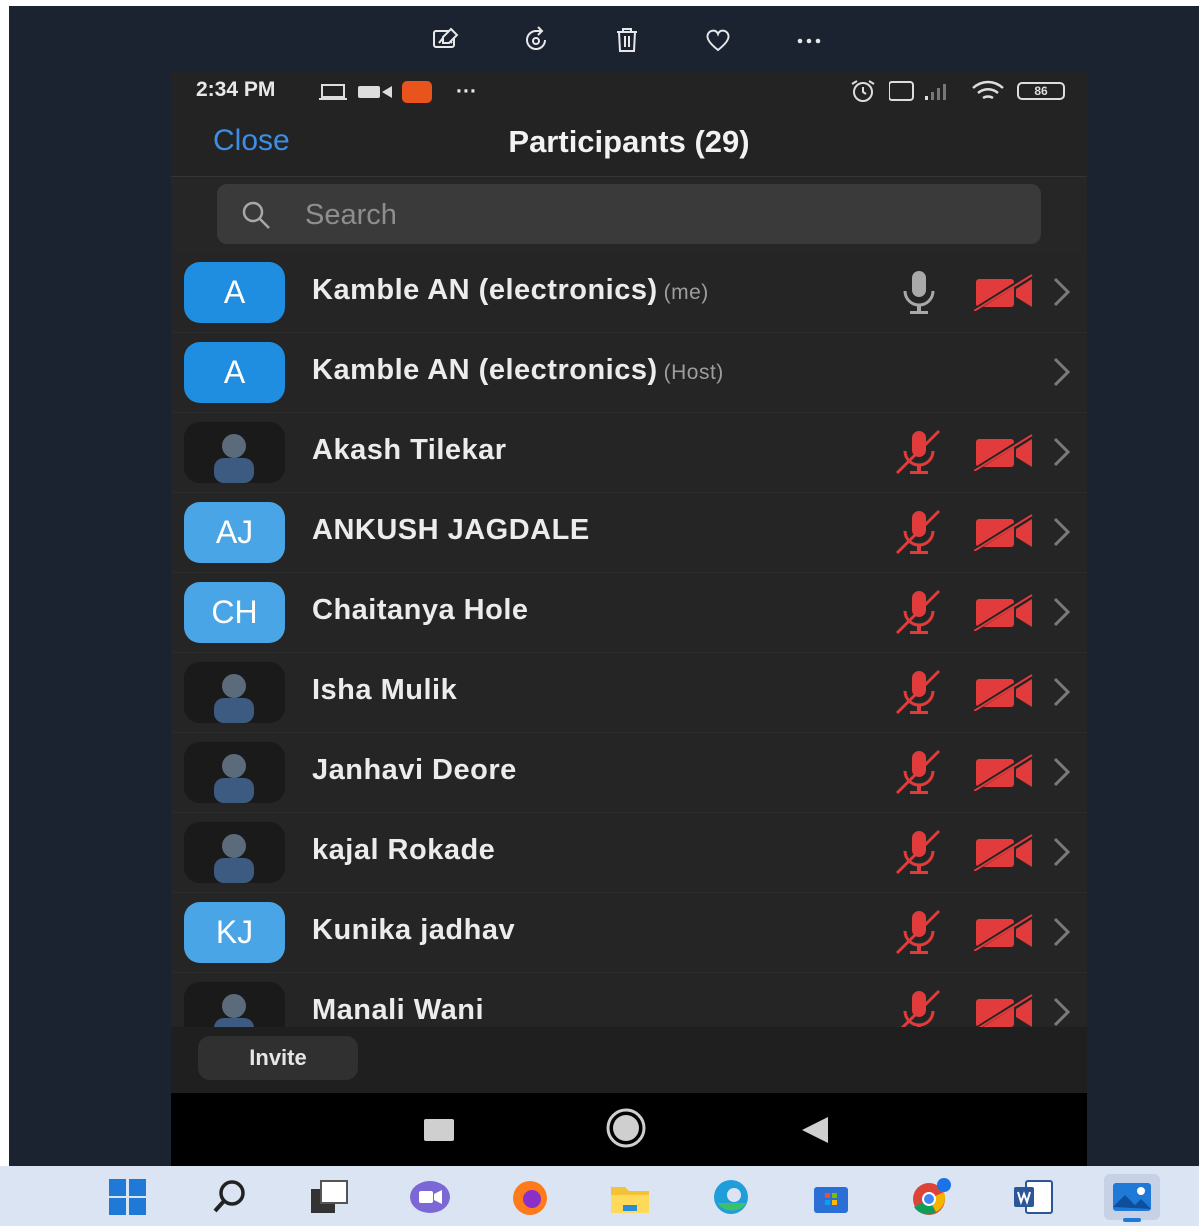  I want to click on home-button, so click(626, 1128).